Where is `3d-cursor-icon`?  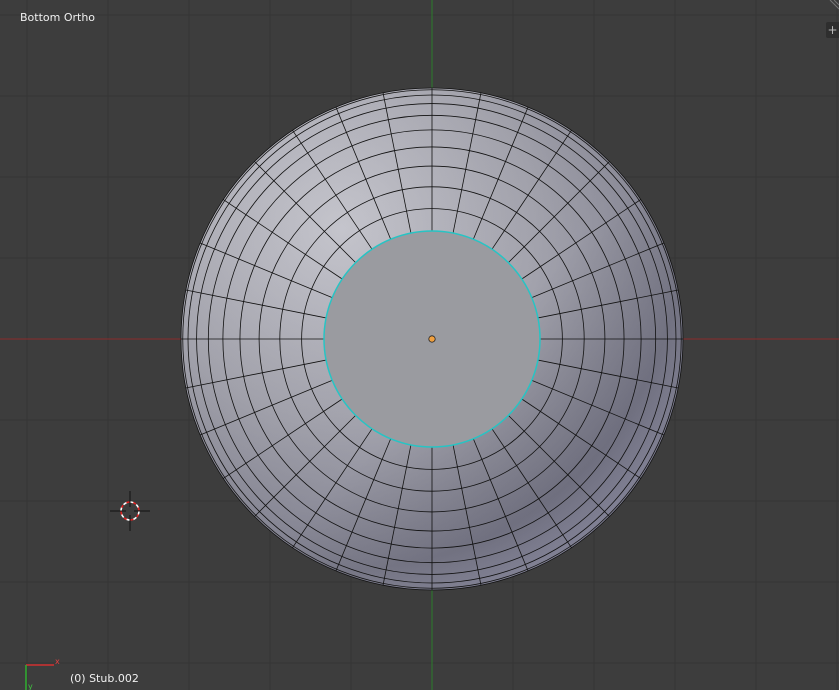 3d-cursor-icon is located at coordinates (130, 511).